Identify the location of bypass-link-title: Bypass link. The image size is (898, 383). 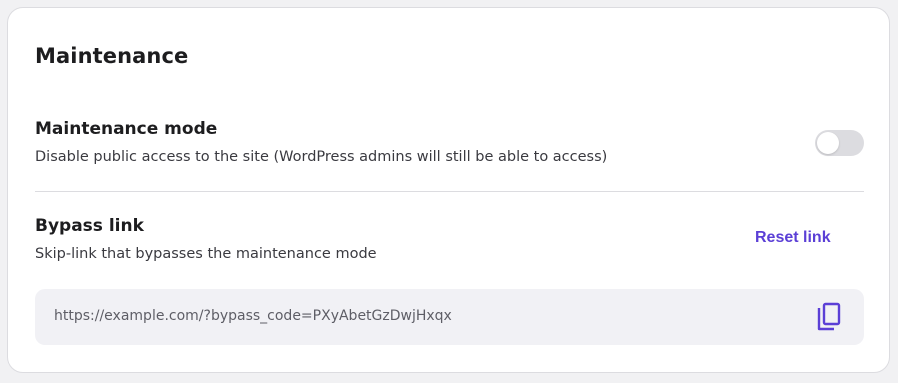
(89, 226).